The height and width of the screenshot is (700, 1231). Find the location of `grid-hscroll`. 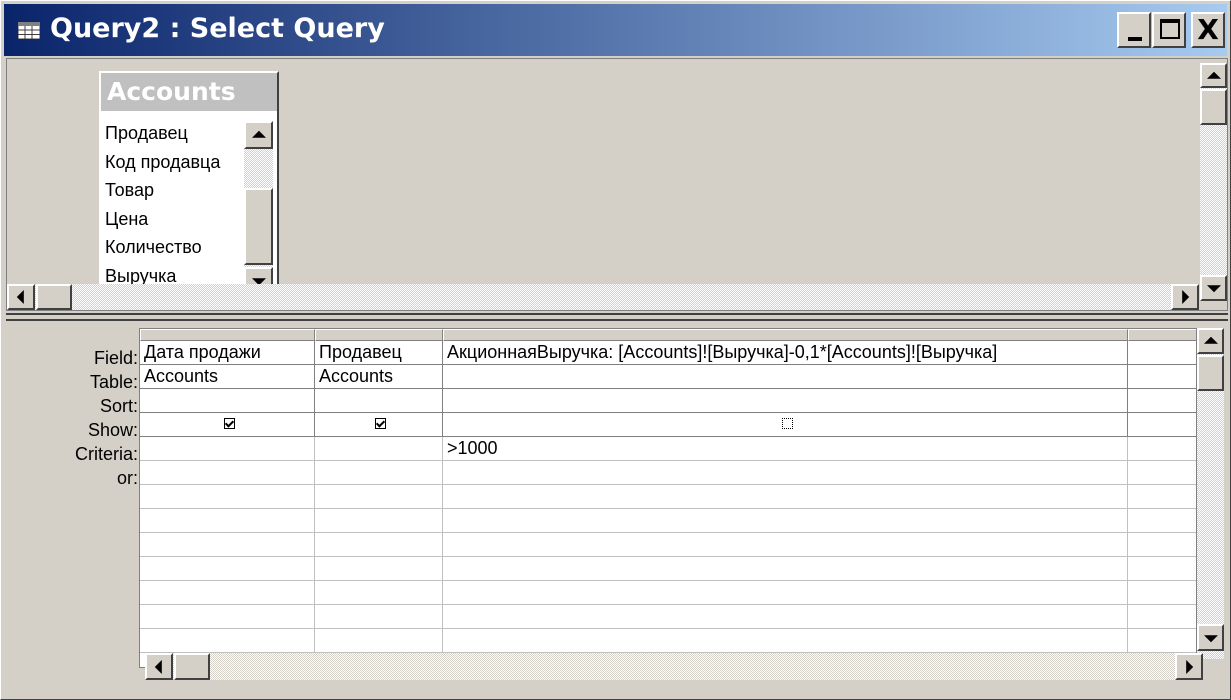

grid-hscroll is located at coordinates (674, 666).